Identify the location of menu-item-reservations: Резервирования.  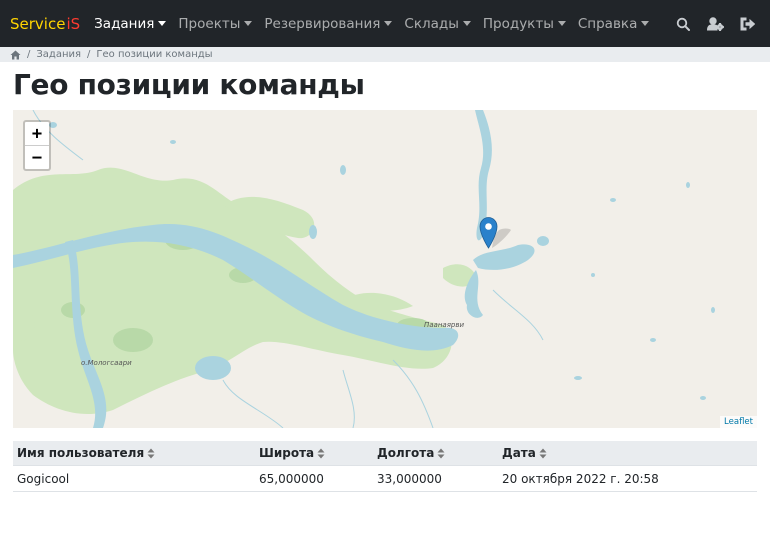
(328, 24).